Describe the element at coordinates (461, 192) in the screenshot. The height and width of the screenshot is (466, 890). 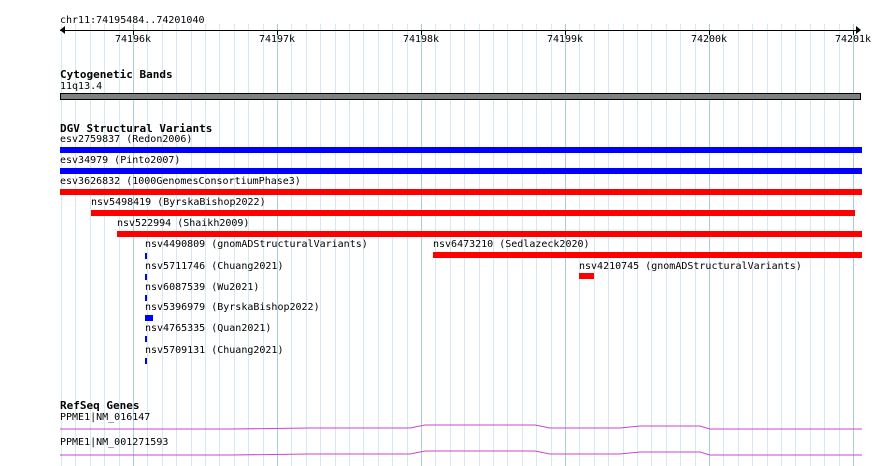
I see `feature-bar-esv3626832` at that location.